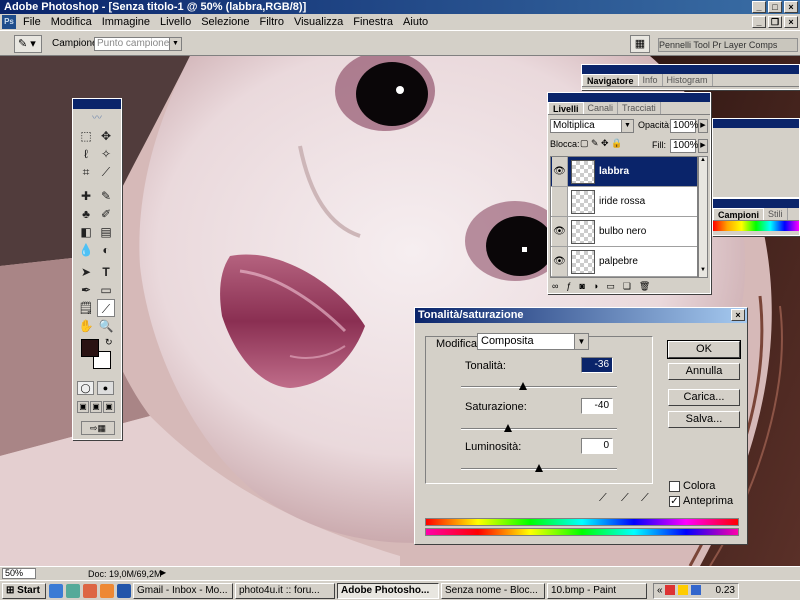  What do you see at coordinates (791, 22) in the screenshot?
I see `doc-close-button: ×` at bounding box center [791, 22].